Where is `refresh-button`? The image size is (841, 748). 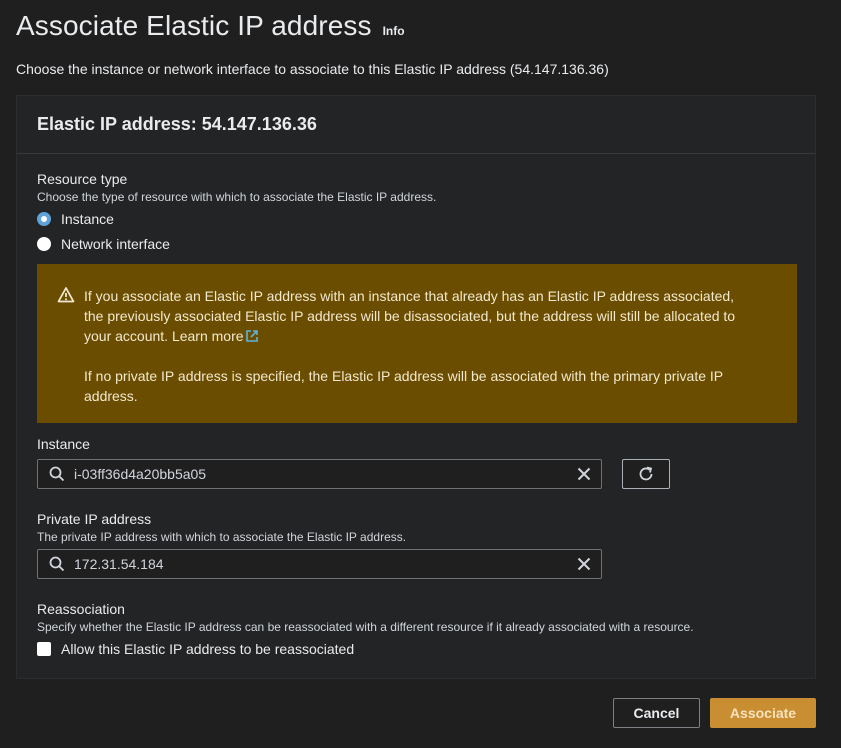
refresh-button is located at coordinates (646, 474).